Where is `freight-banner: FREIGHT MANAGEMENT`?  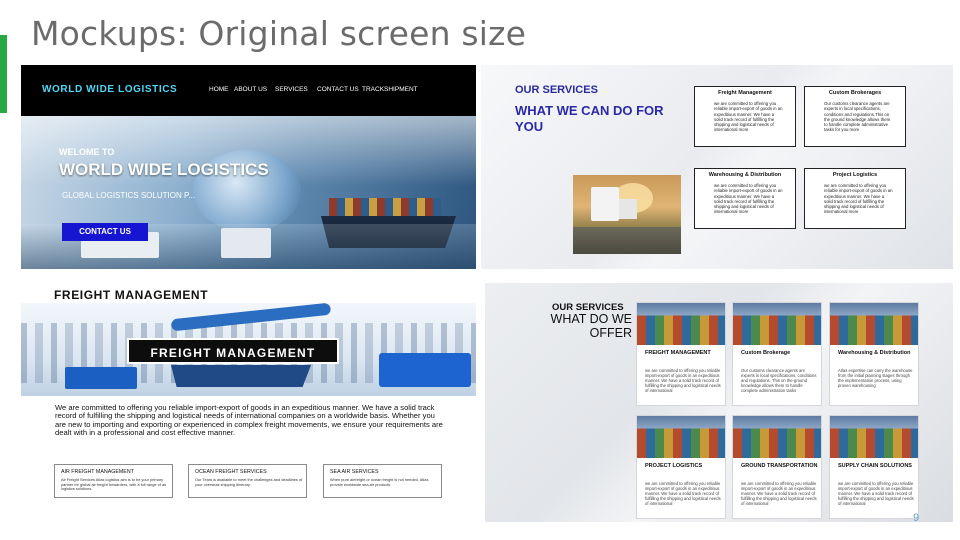
freight-banner: FREIGHT MANAGEMENT is located at coordinates (248, 349).